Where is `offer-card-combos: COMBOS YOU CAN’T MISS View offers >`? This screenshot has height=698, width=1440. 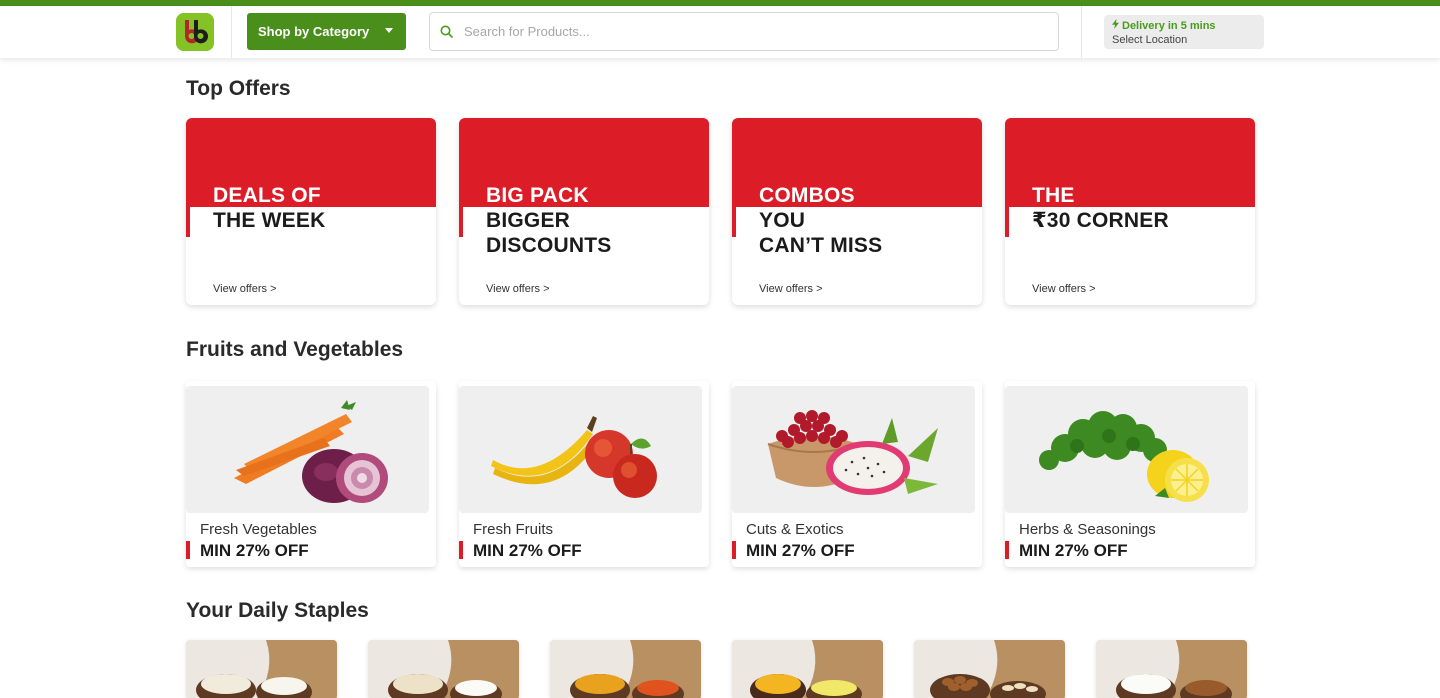
offer-card-combos: COMBOS YOU CAN’T MISS View offers > is located at coordinates (857, 211).